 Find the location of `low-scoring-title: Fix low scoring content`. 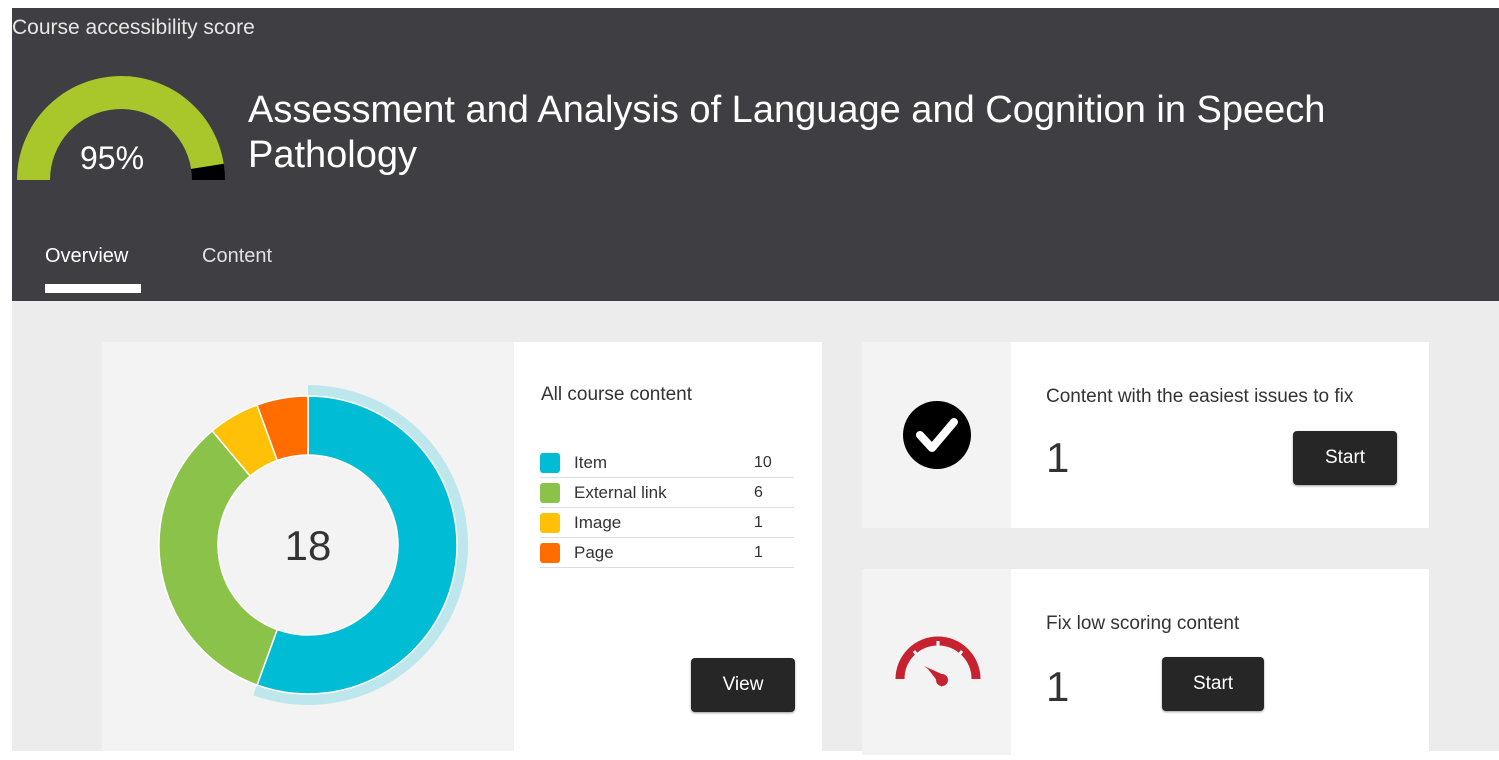

low-scoring-title: Fix low scoring content is located at coordinates (1143, 623).